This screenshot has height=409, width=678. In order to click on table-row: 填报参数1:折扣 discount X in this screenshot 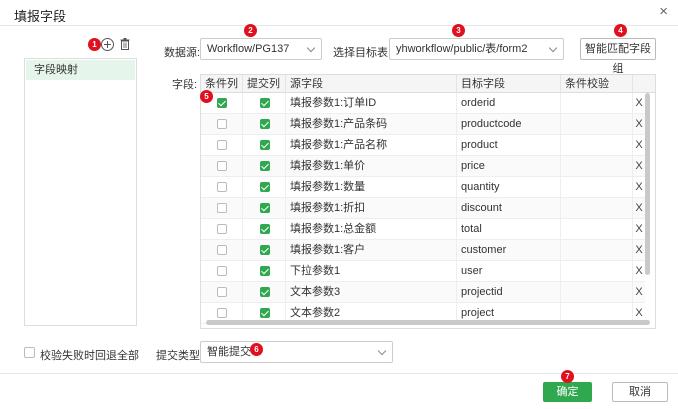, I will do `click(423, 208)`.